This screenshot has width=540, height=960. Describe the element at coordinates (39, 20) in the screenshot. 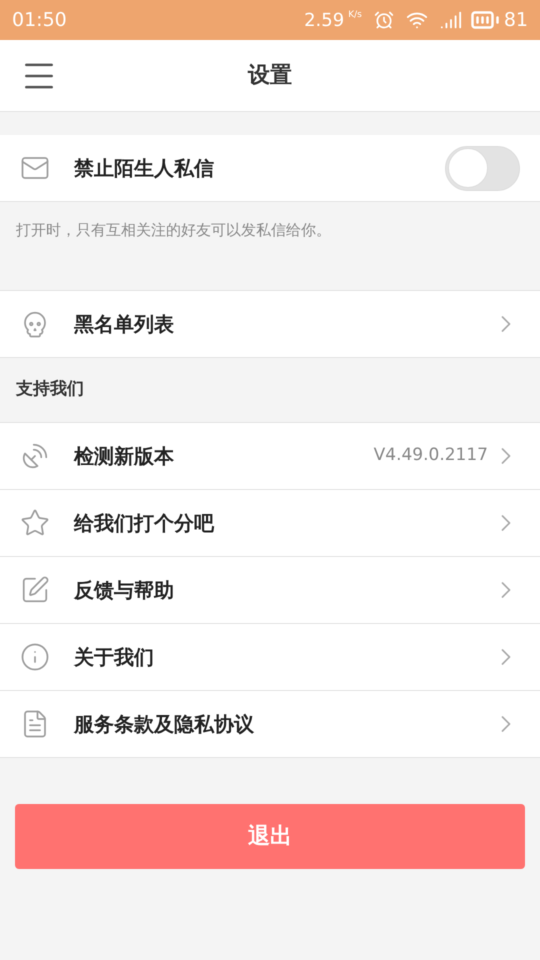

I see `status-time: 01:50` at that location.